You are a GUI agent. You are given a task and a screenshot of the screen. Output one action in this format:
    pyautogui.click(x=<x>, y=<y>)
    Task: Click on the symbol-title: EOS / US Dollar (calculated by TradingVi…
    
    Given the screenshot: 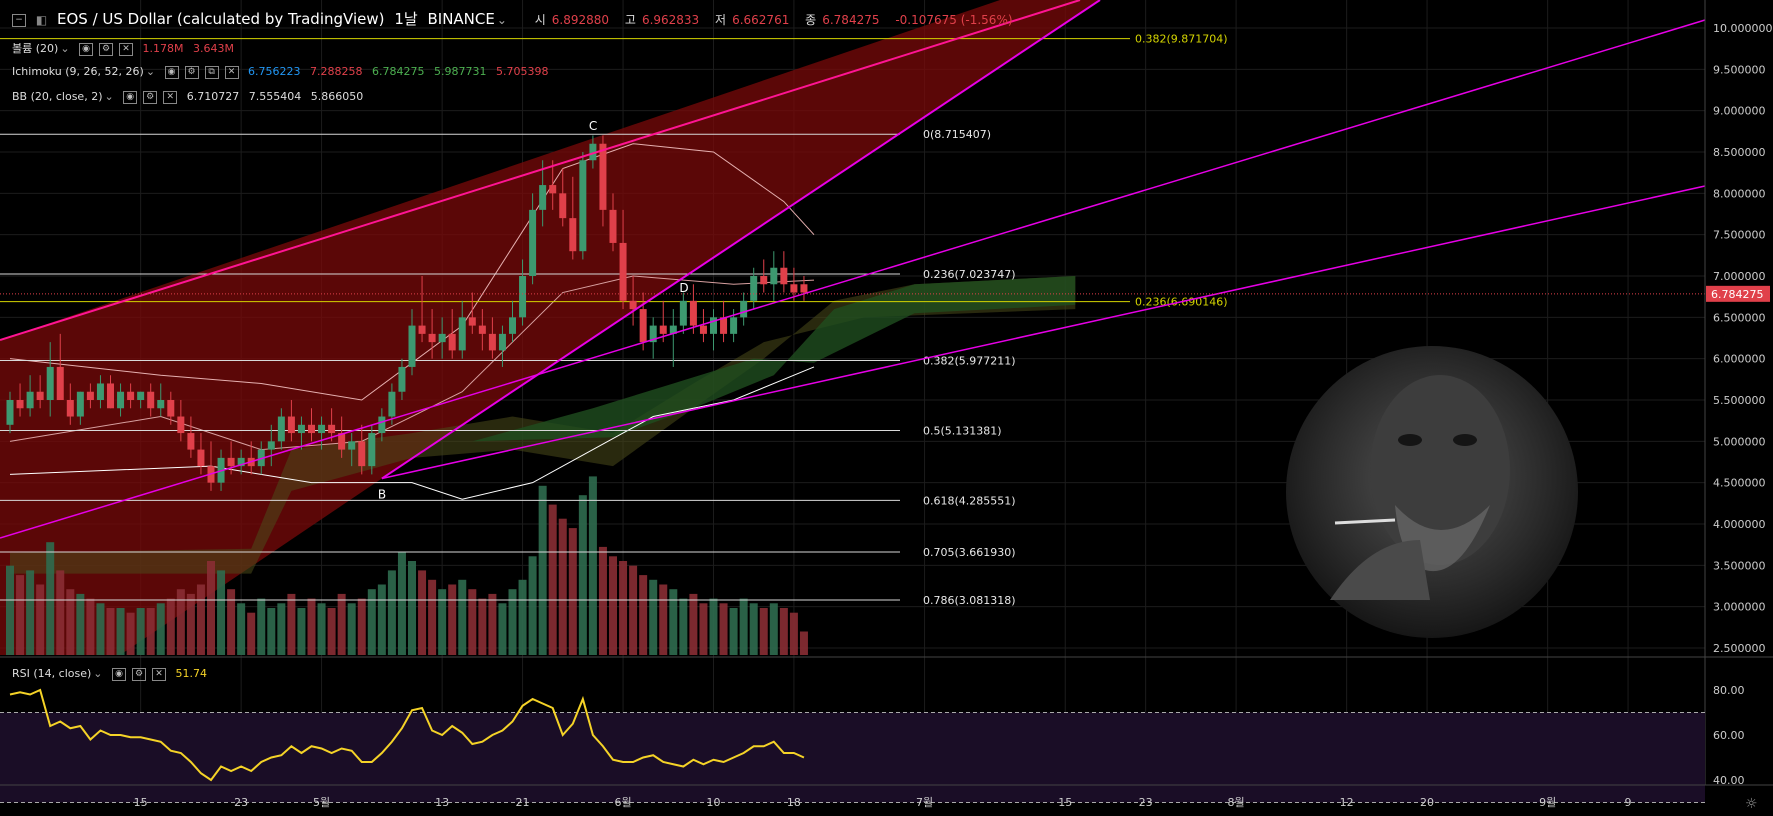 What is the action you would take?
    pyautogui.click(x=220, y=19)
    